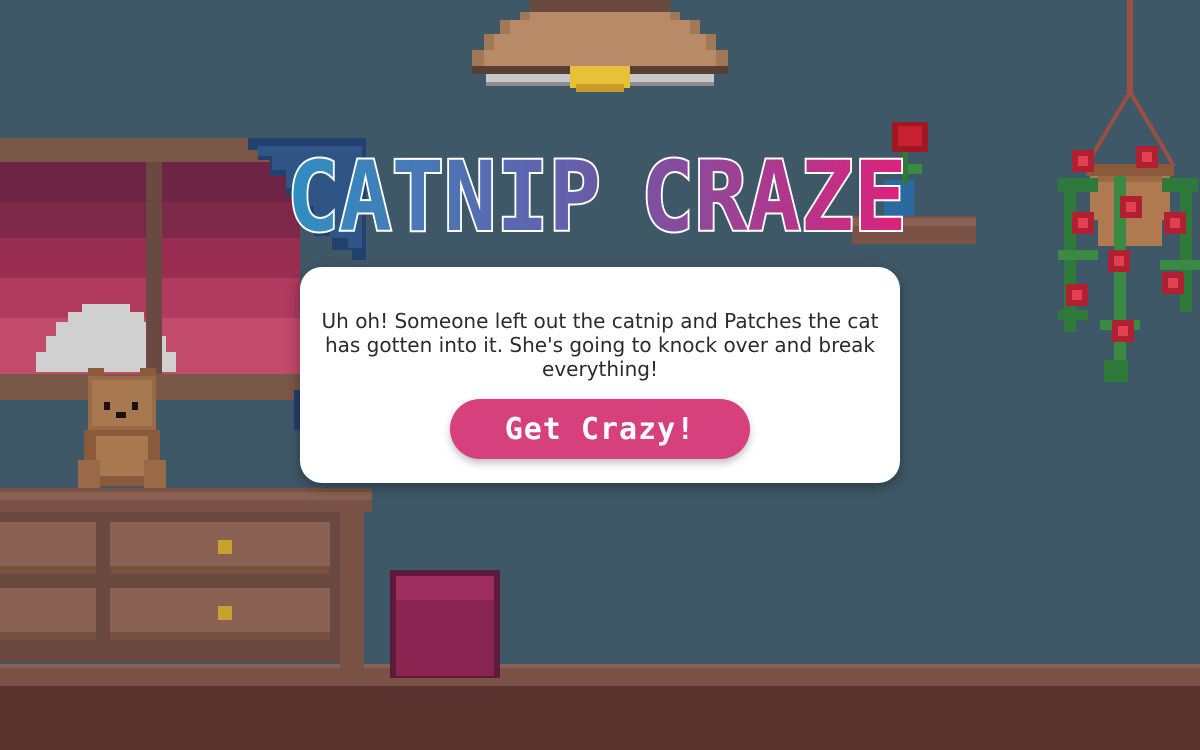 This screenshot has height=750, width=1200. I want to click on wall-shelf, so click(914, 230).